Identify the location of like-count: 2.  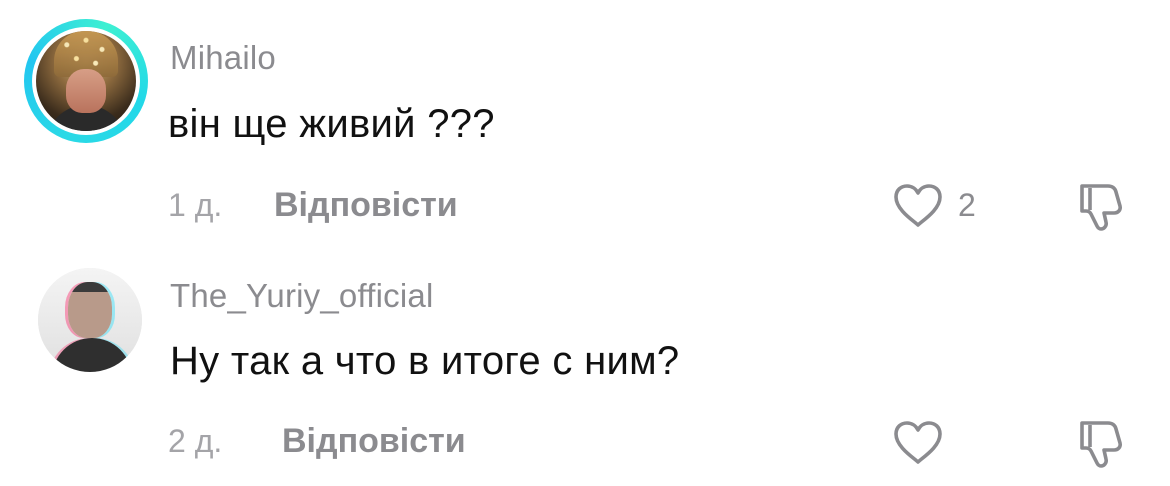
(967, 205).